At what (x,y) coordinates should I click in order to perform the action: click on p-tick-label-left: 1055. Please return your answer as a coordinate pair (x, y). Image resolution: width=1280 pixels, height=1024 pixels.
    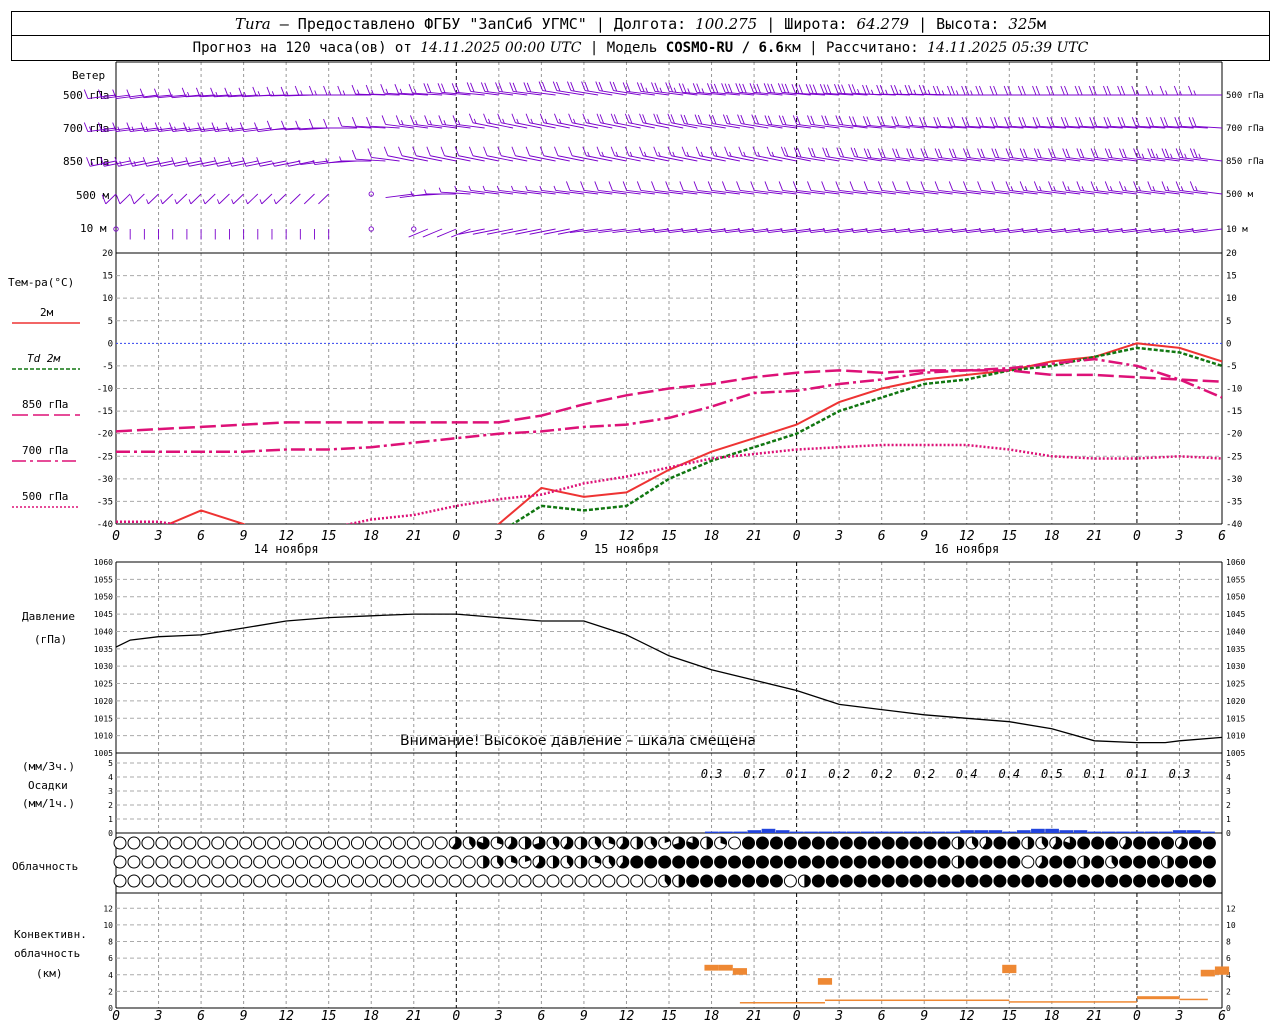
    Looking at the image, I should click on (103, 579).